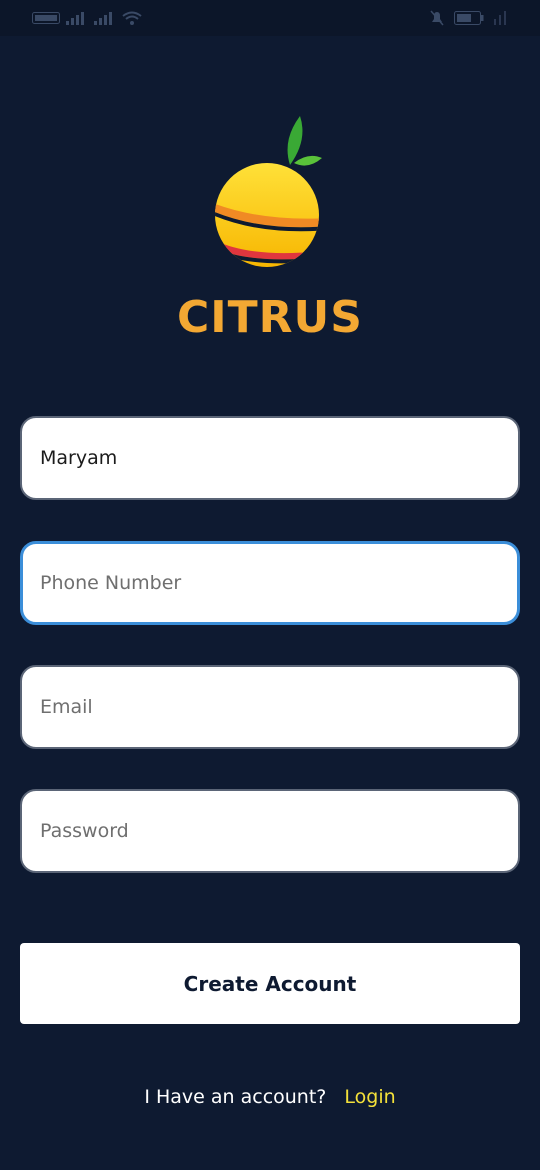  Describe the element at coordinates (369, 1097) in the screenshot. I see `login-link: Login` at that location.